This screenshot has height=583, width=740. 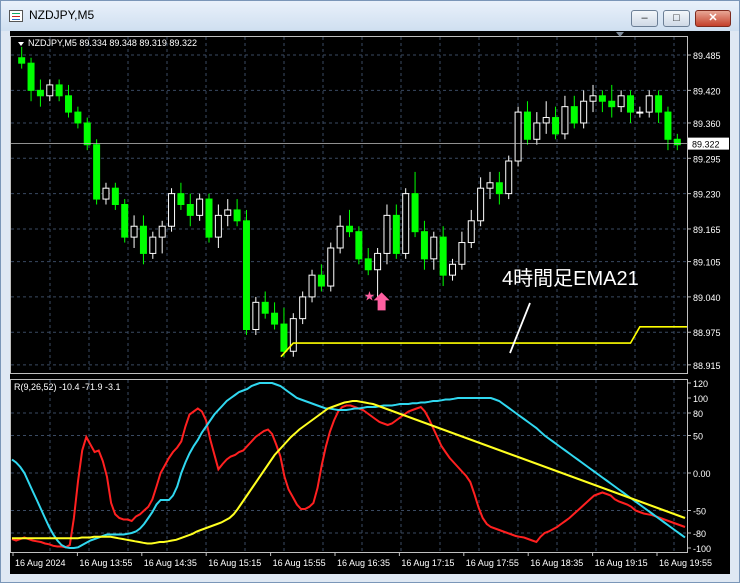 I want to click on title-bar: NZDJPY,M5 – □ ✕, so click(x=370, y=16).